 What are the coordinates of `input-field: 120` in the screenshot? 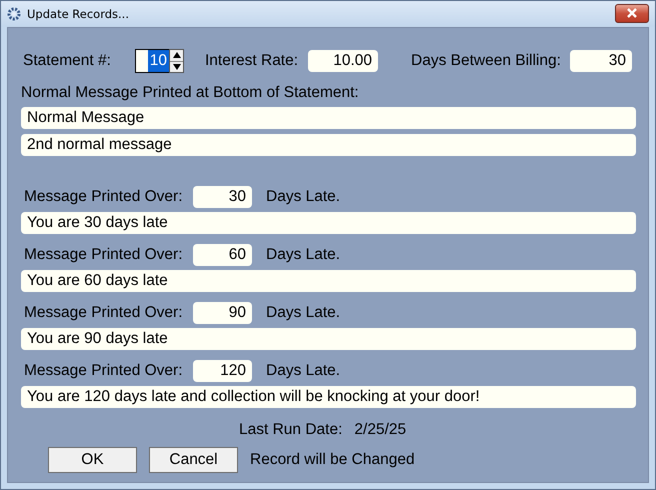 It's located at (222, 371).